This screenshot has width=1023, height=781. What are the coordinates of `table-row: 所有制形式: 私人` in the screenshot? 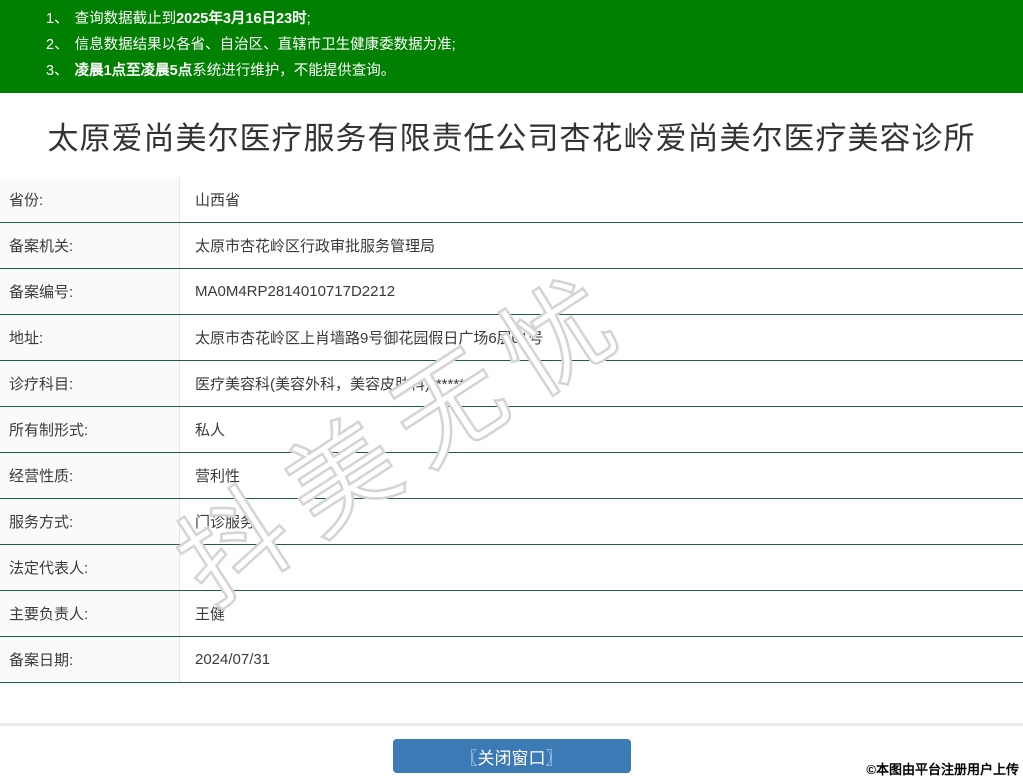 It's located at (511, 430).